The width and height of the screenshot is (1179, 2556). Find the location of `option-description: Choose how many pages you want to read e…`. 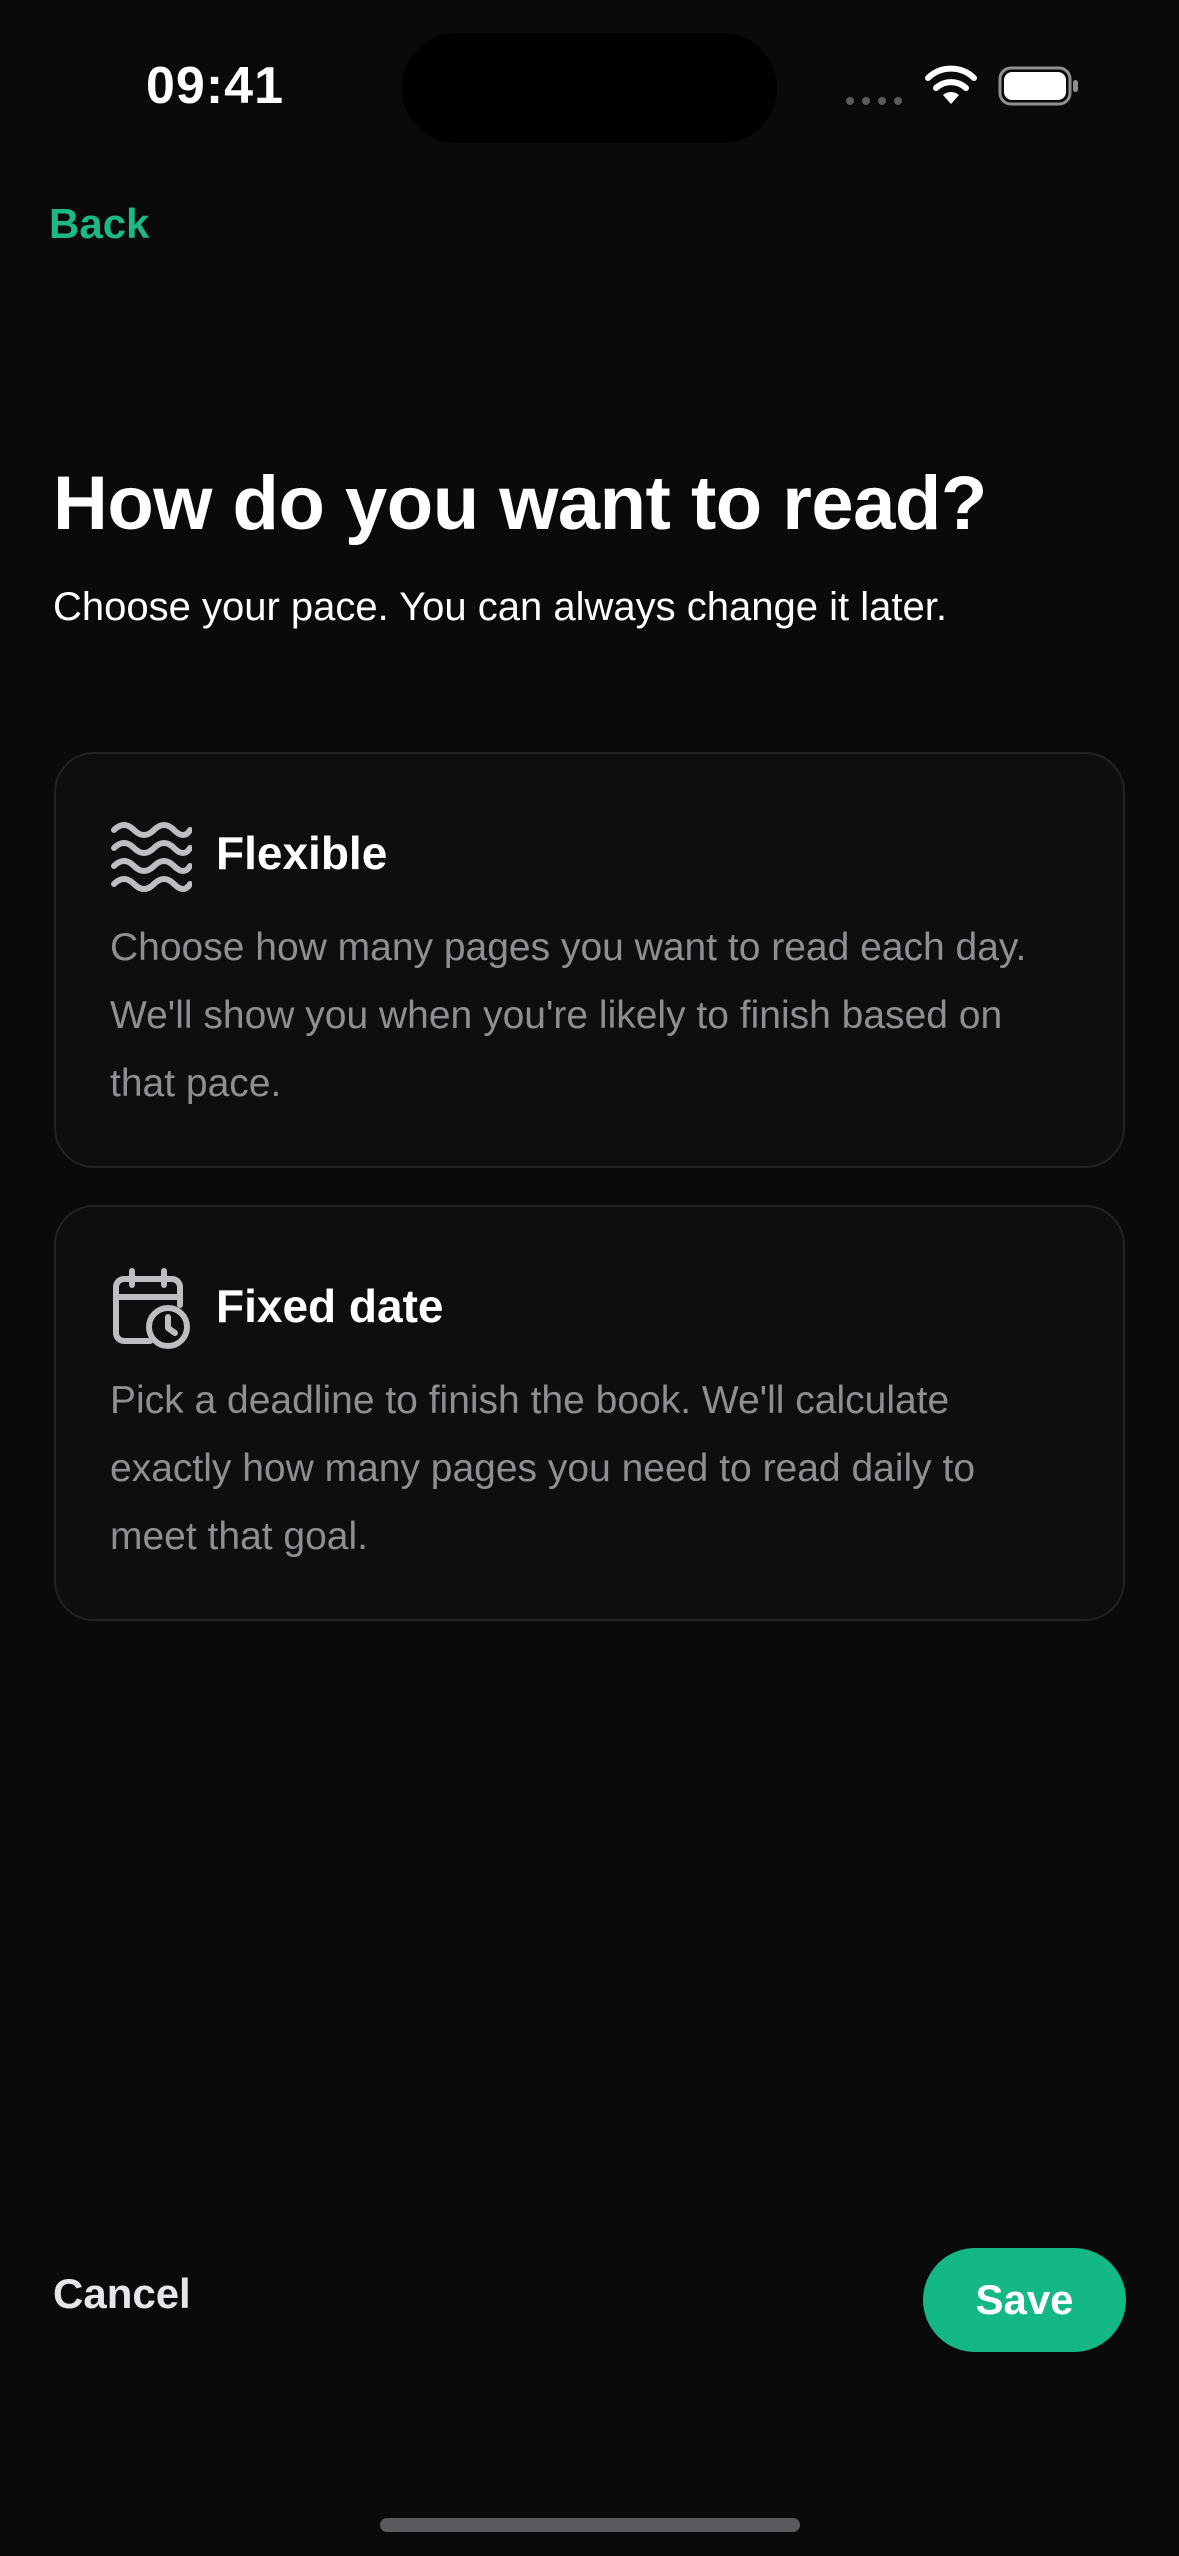

option-description: Choose how many pages you want to read e… is located at coordinates (568, 1015).